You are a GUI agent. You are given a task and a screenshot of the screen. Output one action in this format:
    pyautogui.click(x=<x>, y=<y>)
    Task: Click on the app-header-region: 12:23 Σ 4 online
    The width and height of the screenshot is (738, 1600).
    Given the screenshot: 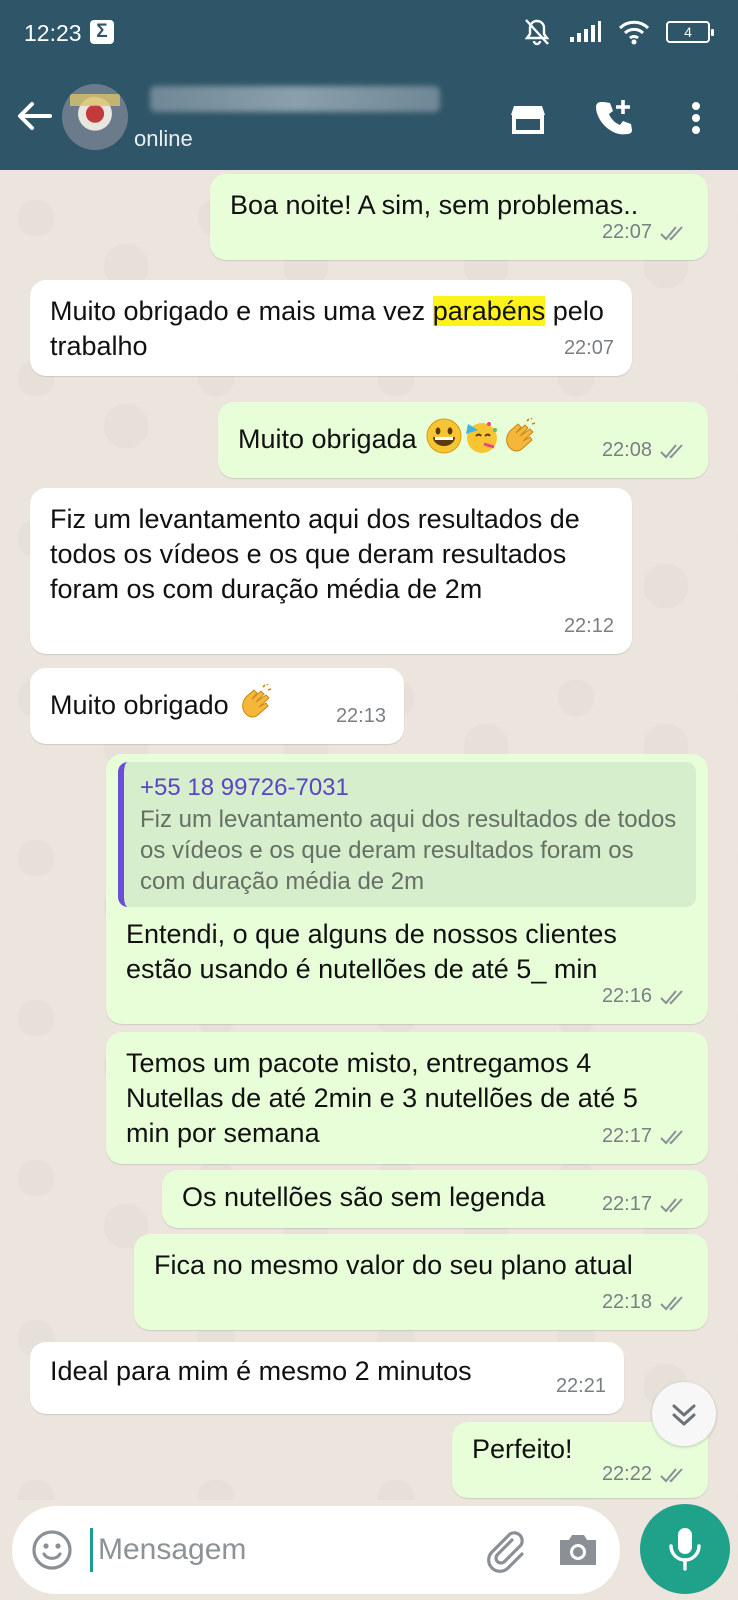 What is the action you would take?
    pyautogui.click(x=369, y=85)
    